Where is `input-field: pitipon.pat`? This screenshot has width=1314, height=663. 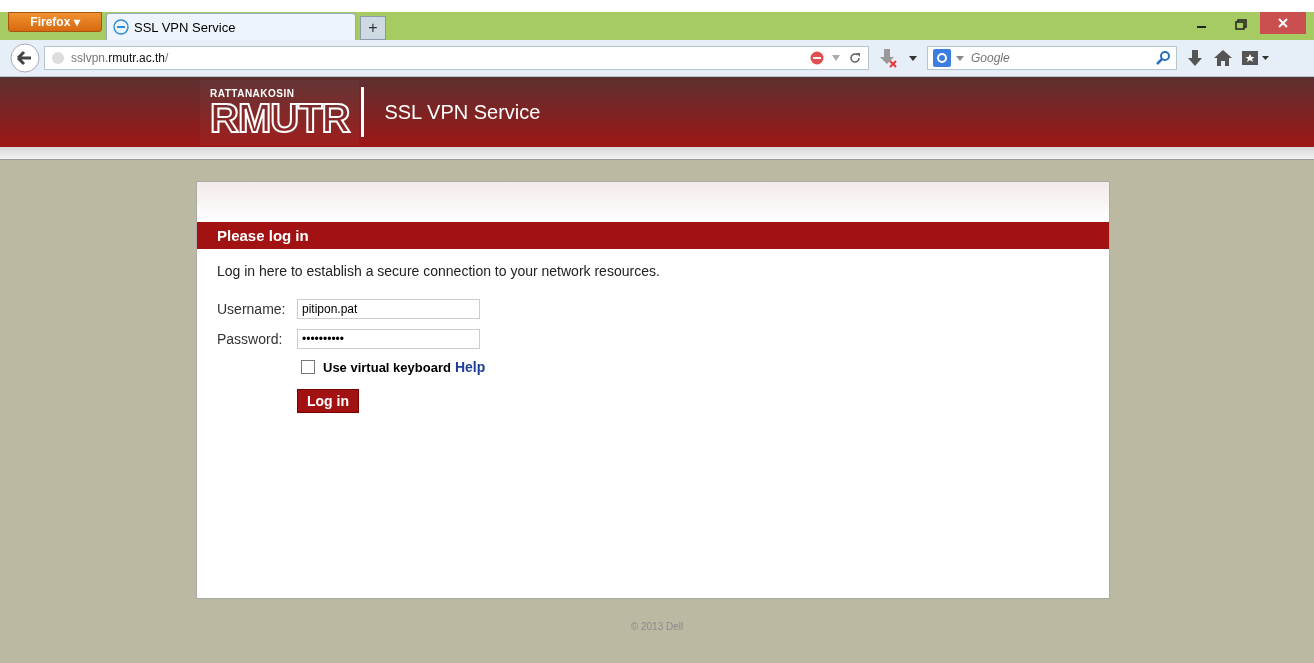
input-field: pitipon.pat is located at coordinates (388, 309).